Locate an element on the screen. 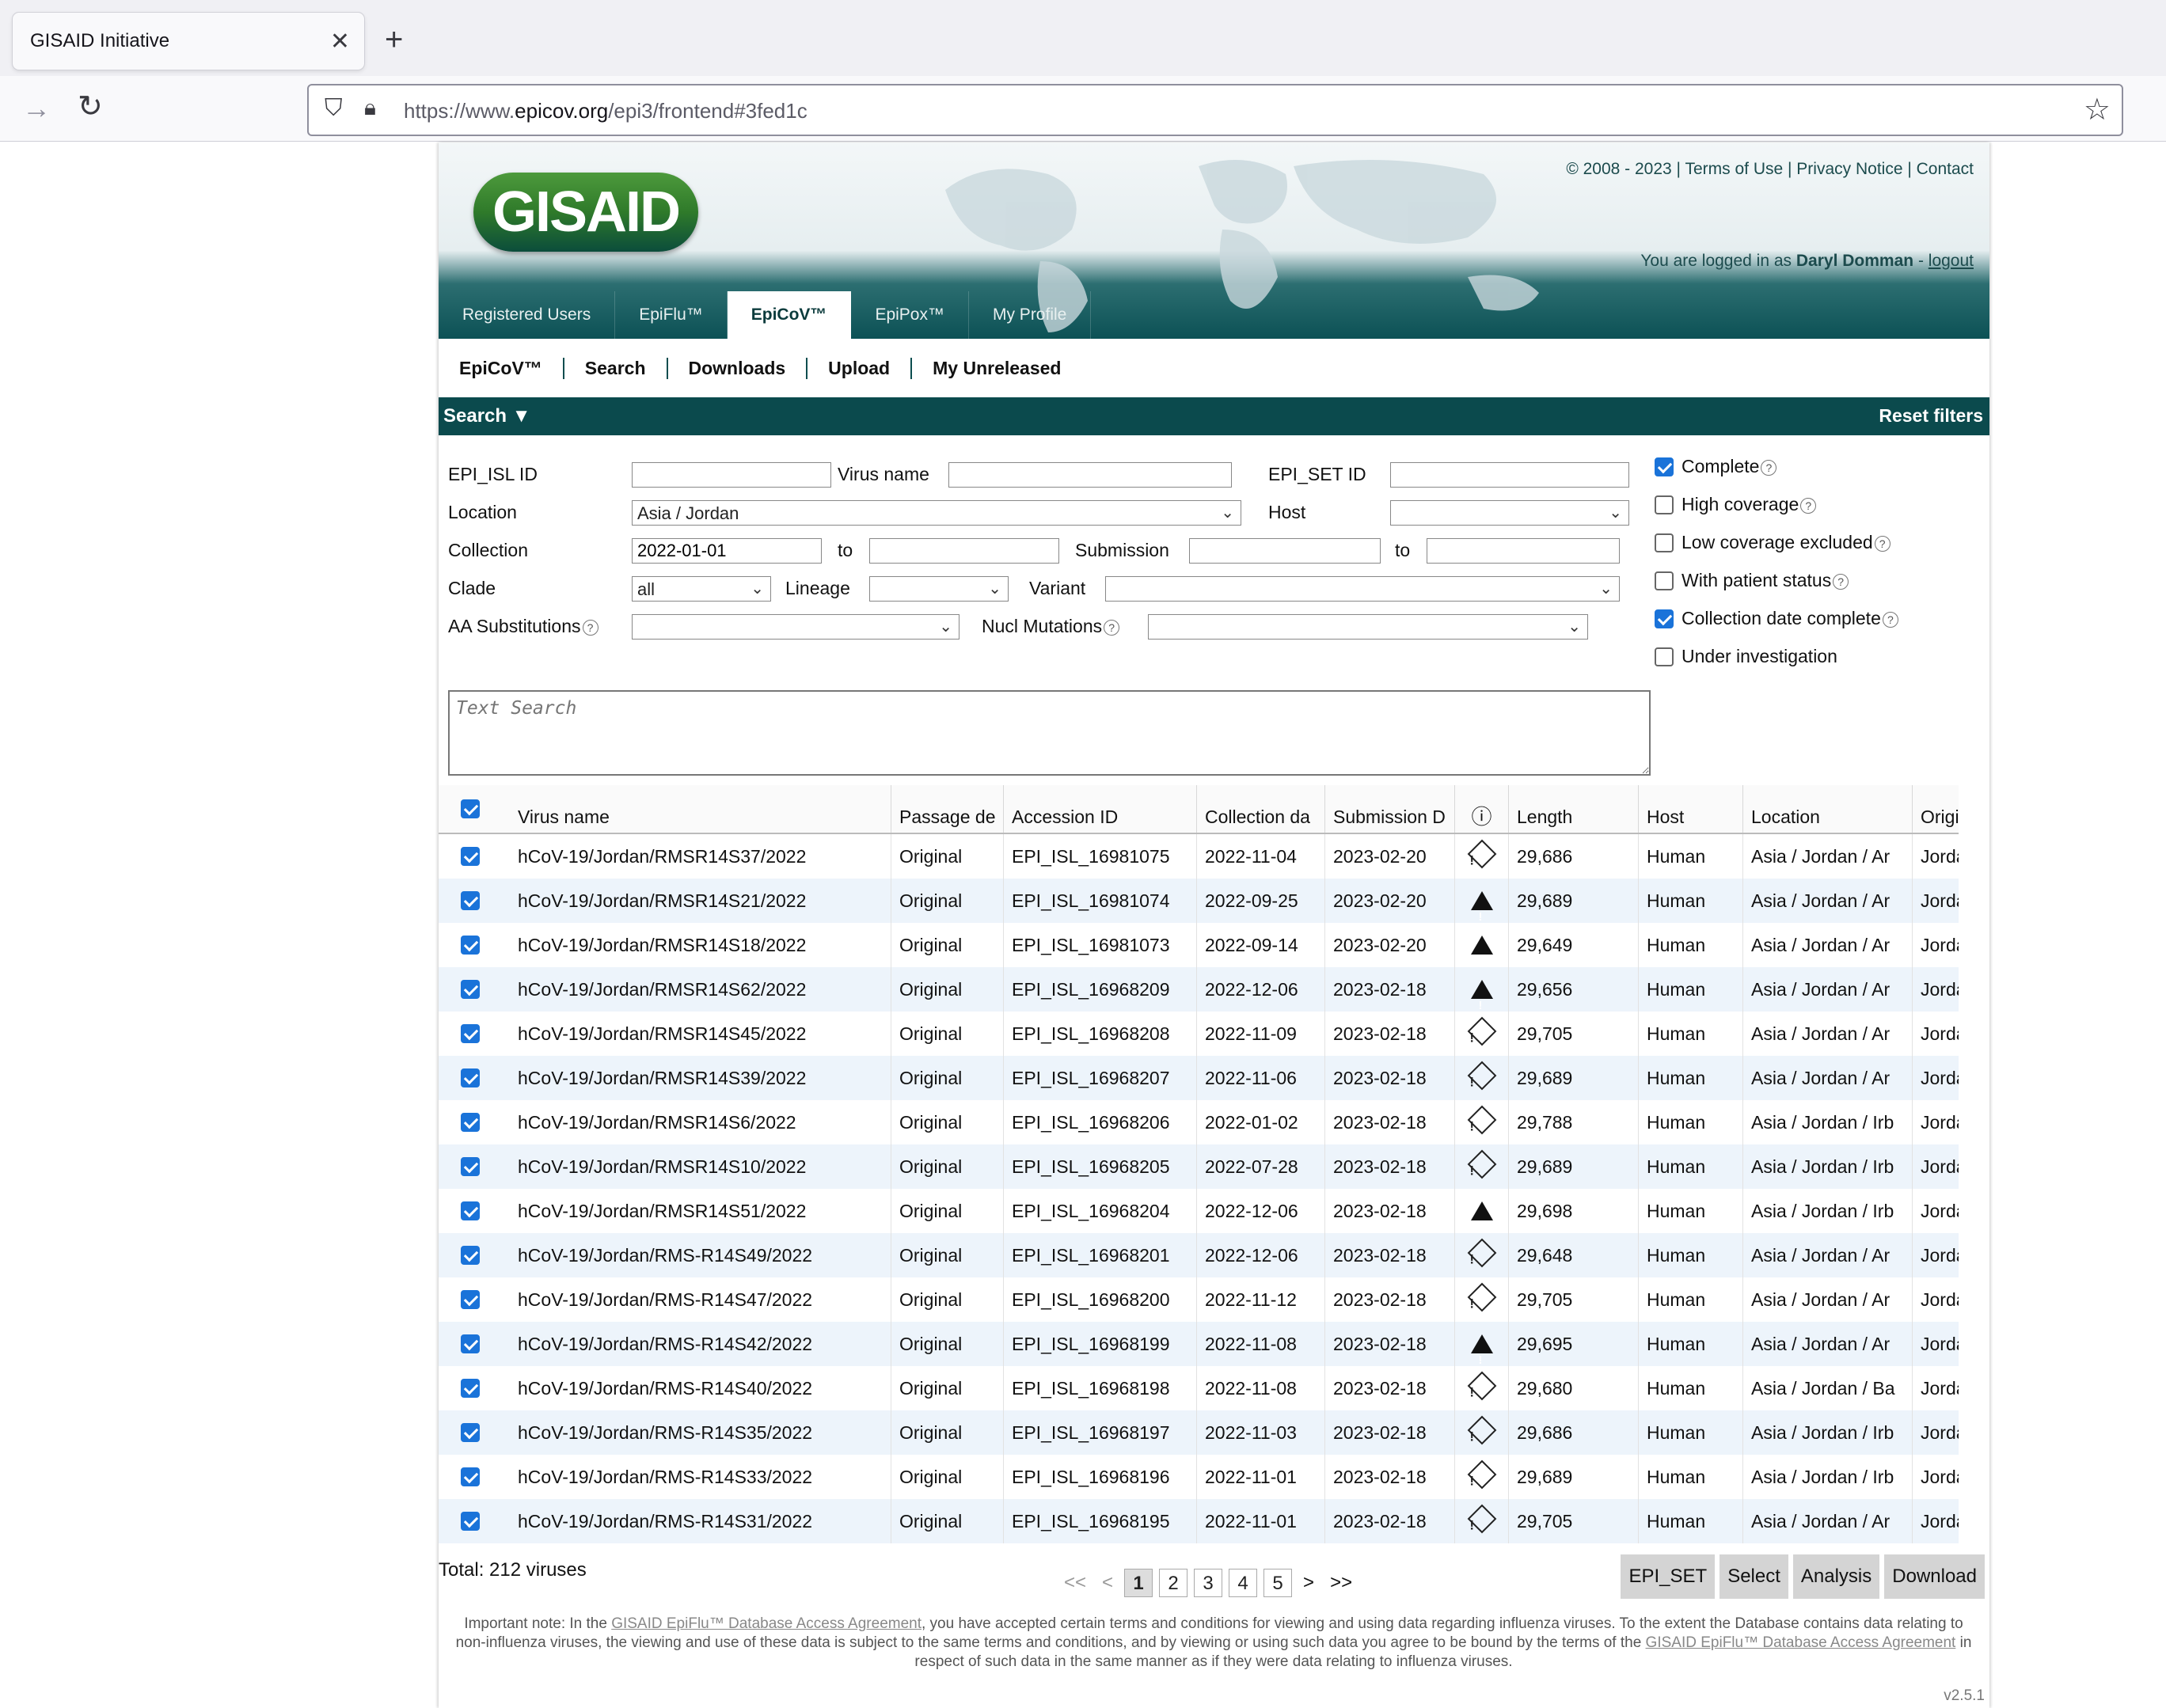 The width and height of the screenshot is (2166, 1708). collection-from-input is located at coordinates (727, 551).